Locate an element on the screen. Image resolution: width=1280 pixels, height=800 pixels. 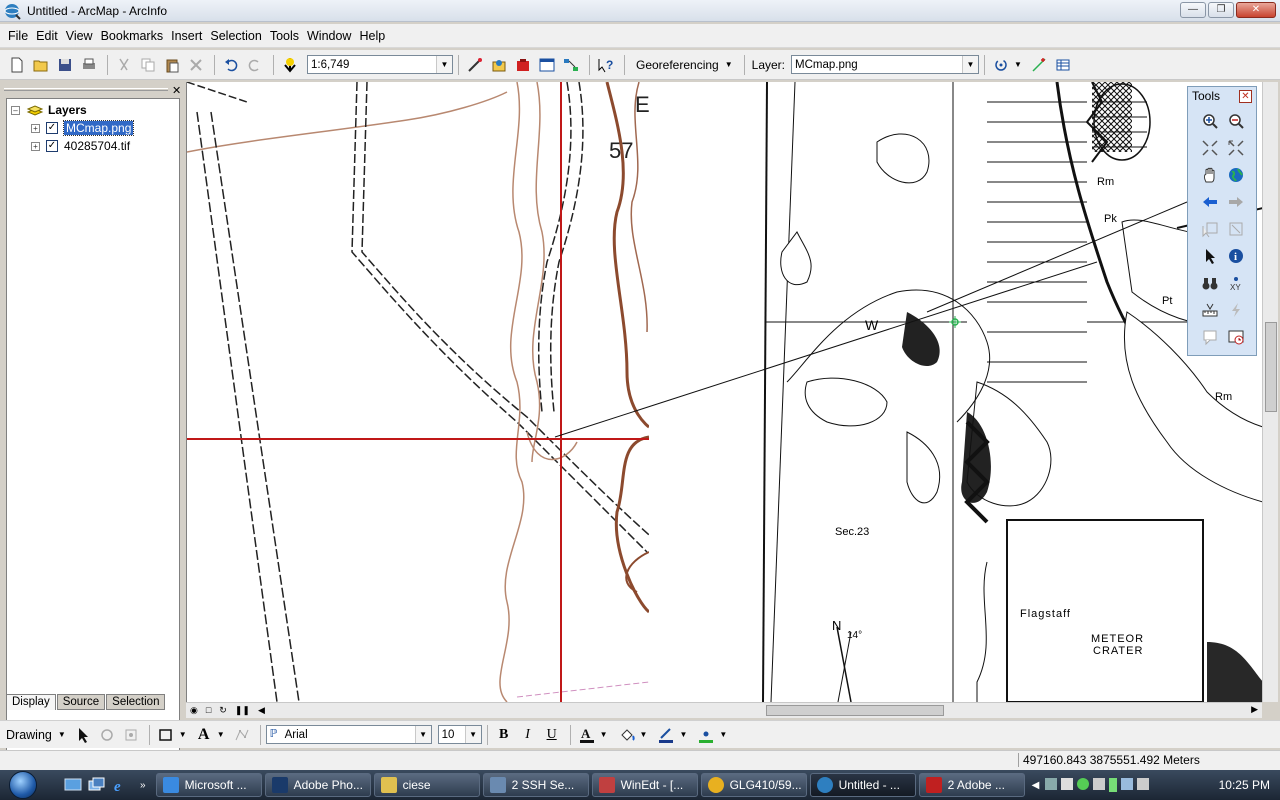
pan-hand-icon is located at coordinates (1210, 175).